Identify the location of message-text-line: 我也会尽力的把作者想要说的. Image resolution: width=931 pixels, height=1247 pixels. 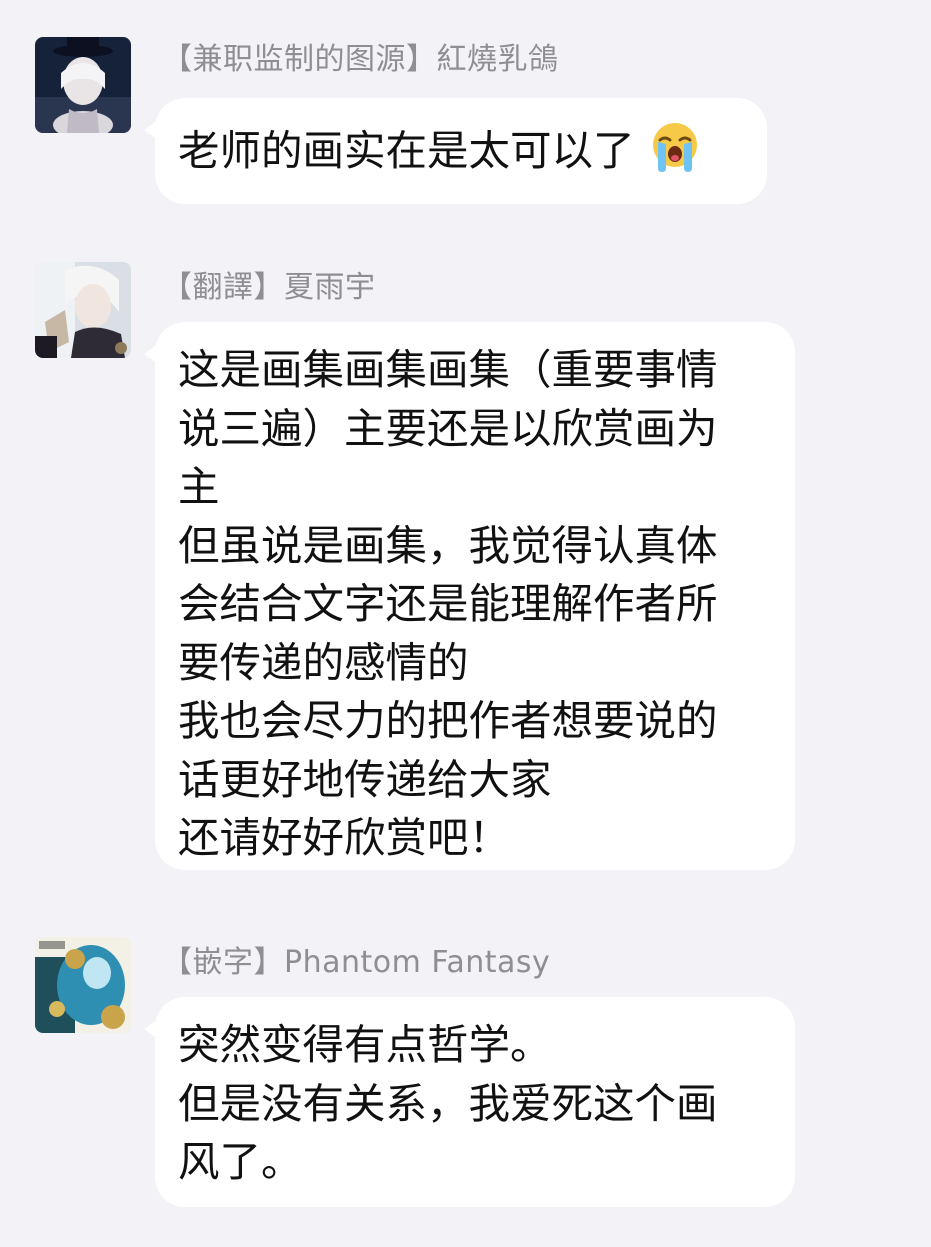
(448, 720).